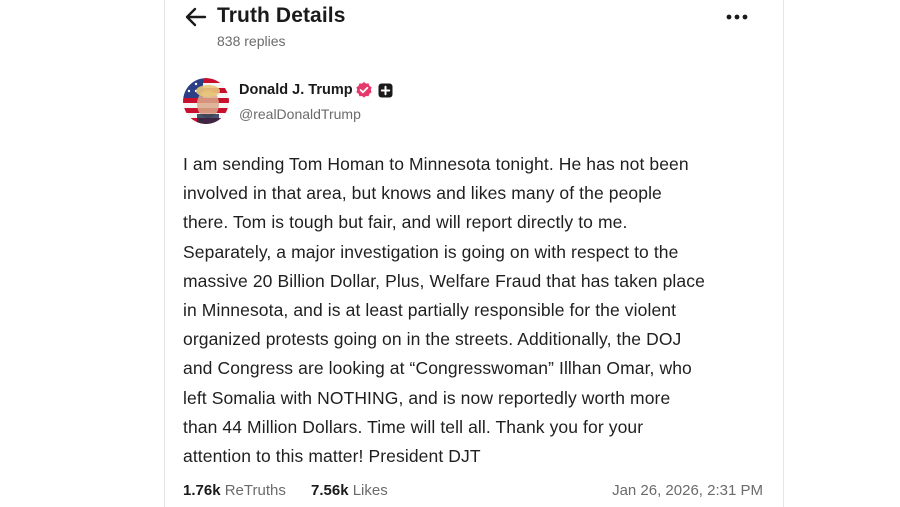 This screenshot has height=507, width=900. I want to click on more-horizontal-icon, so click(737, 17).